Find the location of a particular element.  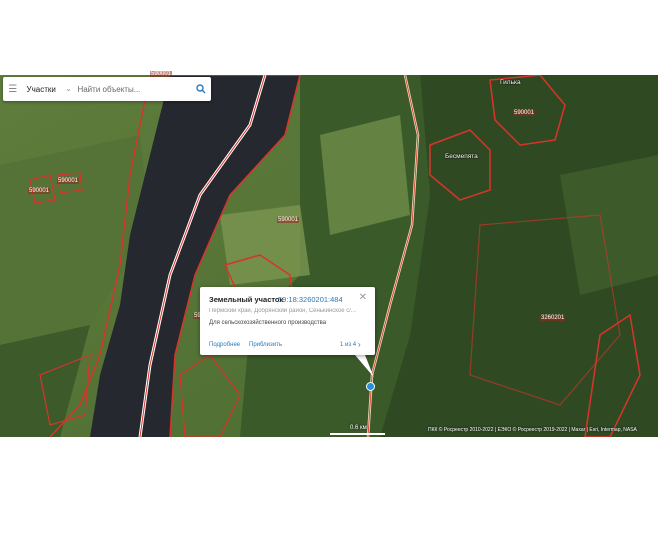

search-icon is located at coordinates (201, 89).